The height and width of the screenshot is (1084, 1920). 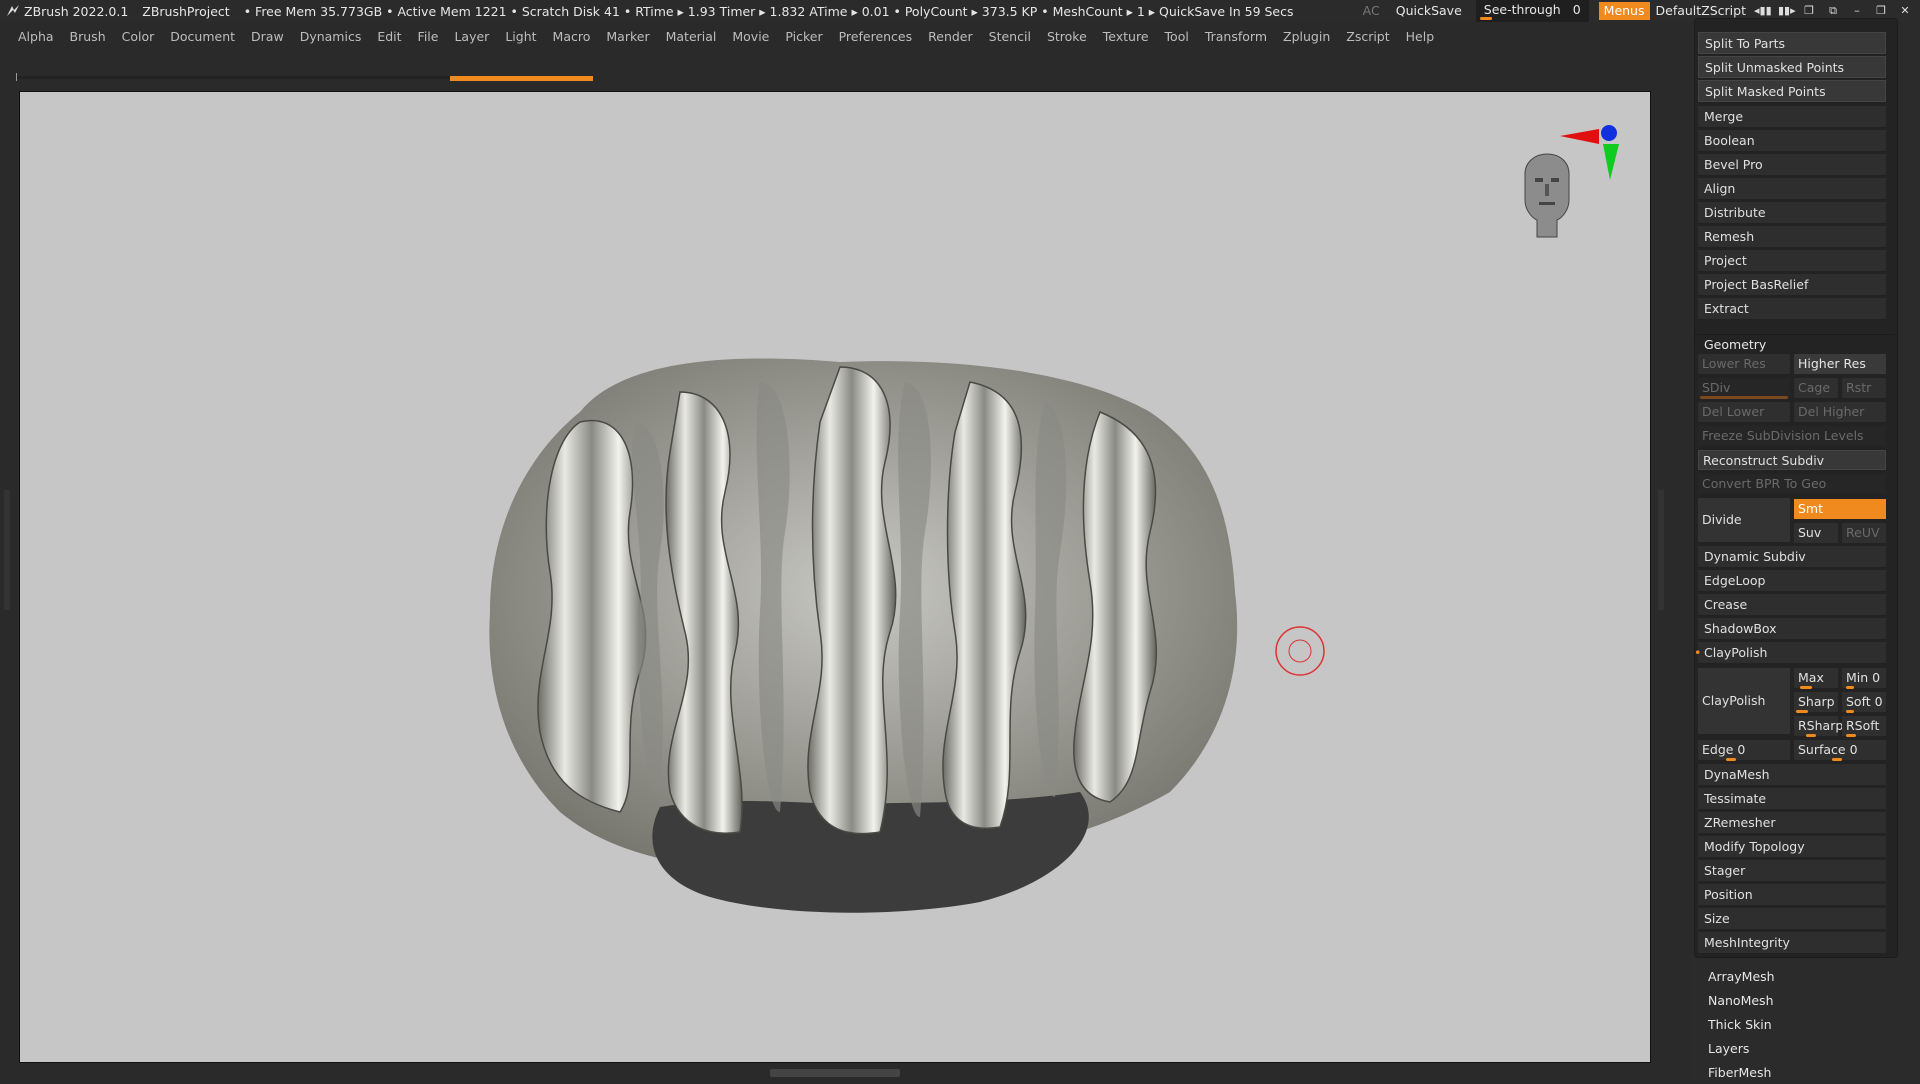 I want to click on suv-toggle: Suv, so click(x=1816, y=533).